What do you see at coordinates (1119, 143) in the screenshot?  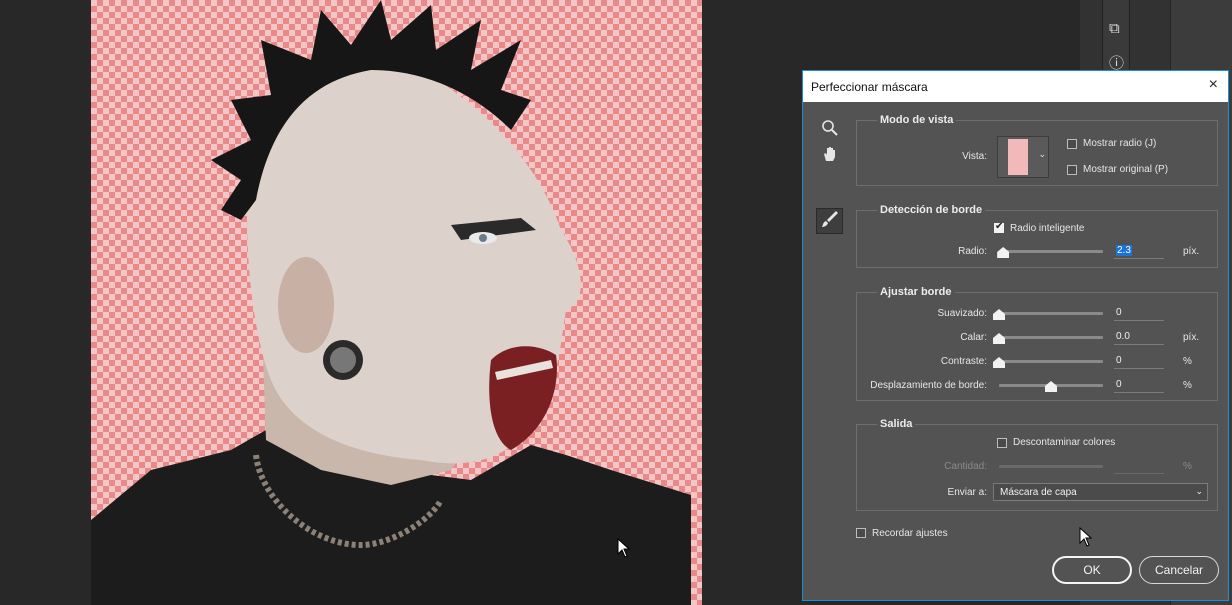 I see `show-radius-label: Mostrar radio (J)` at bounding box center [1119, 143].